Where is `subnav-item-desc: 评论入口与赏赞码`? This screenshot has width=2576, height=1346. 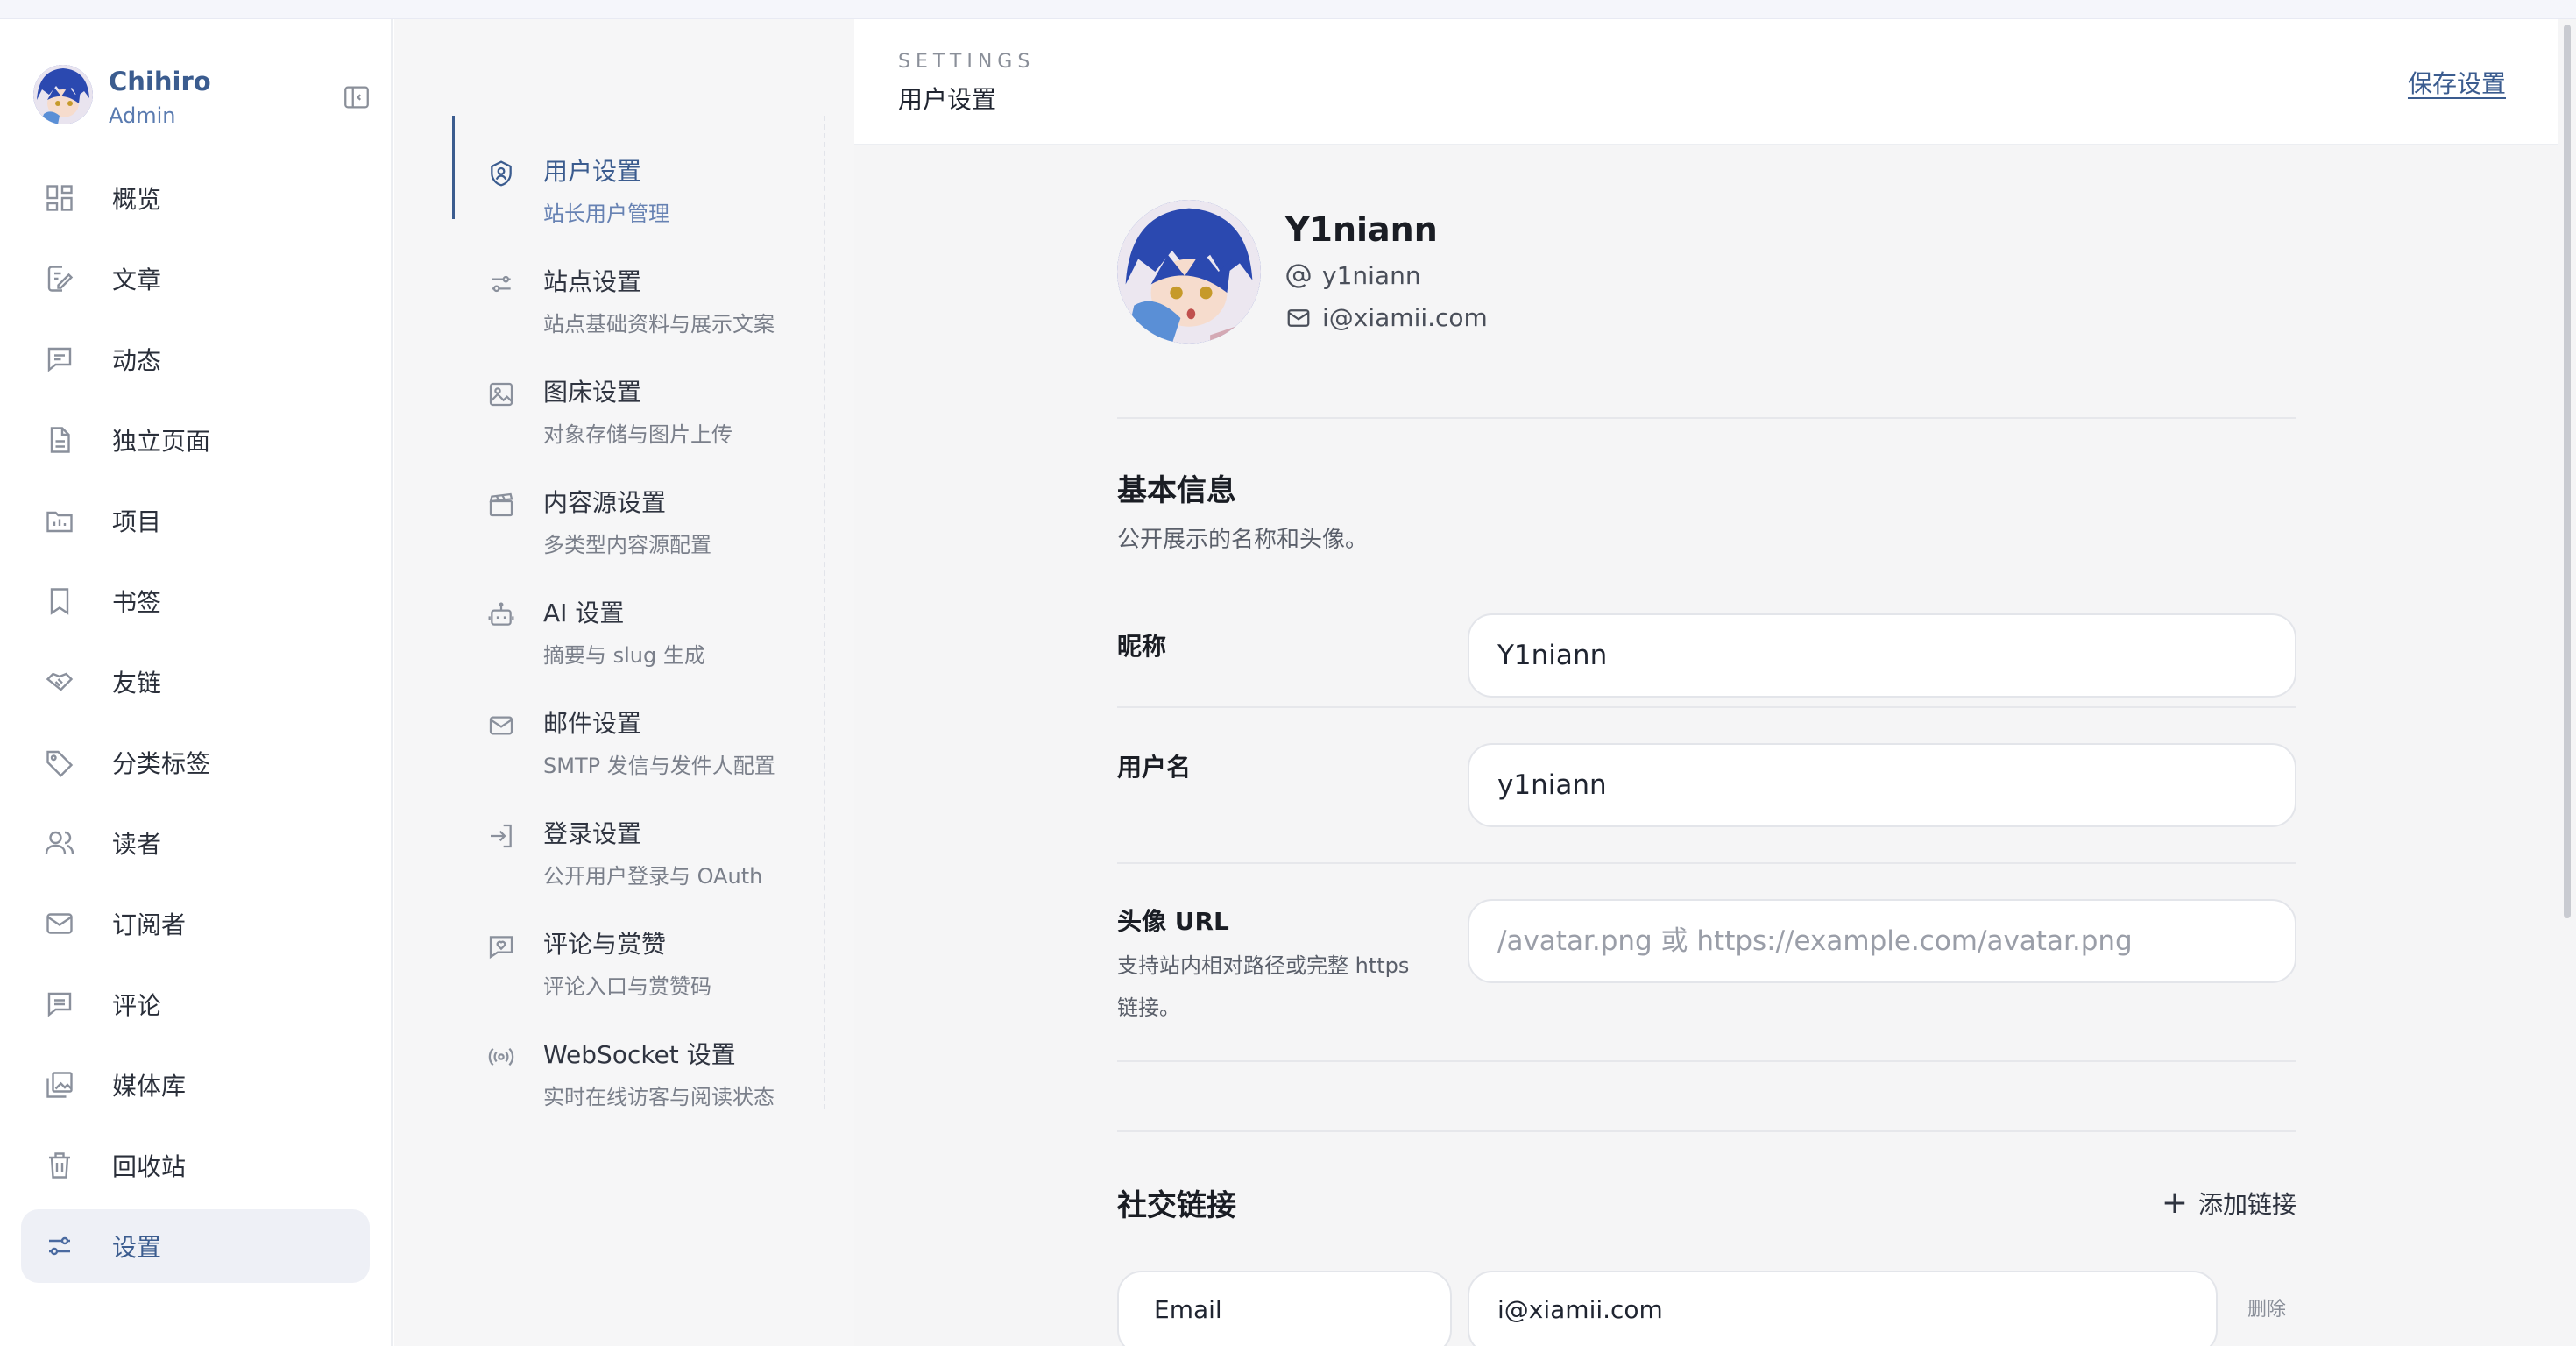 subnav-item-desc: 评论入口与赏赞码 is located at coordinates (627, 986).